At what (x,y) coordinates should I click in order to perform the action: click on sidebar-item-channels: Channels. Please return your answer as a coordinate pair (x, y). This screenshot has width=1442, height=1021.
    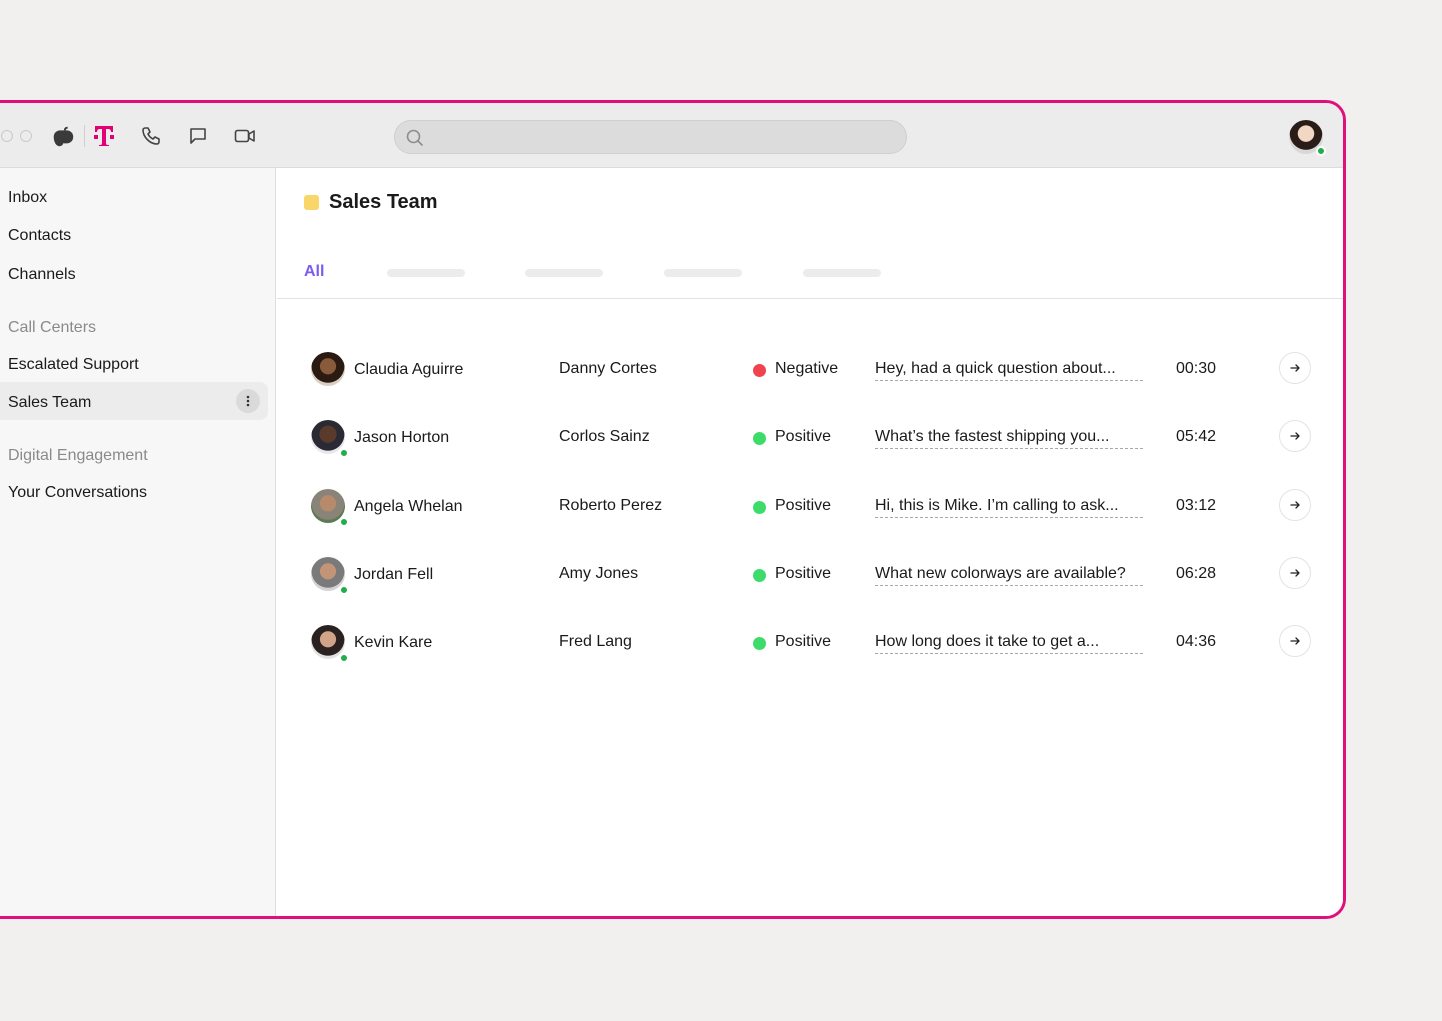
    Looking at the image, I should click on (42, 275).